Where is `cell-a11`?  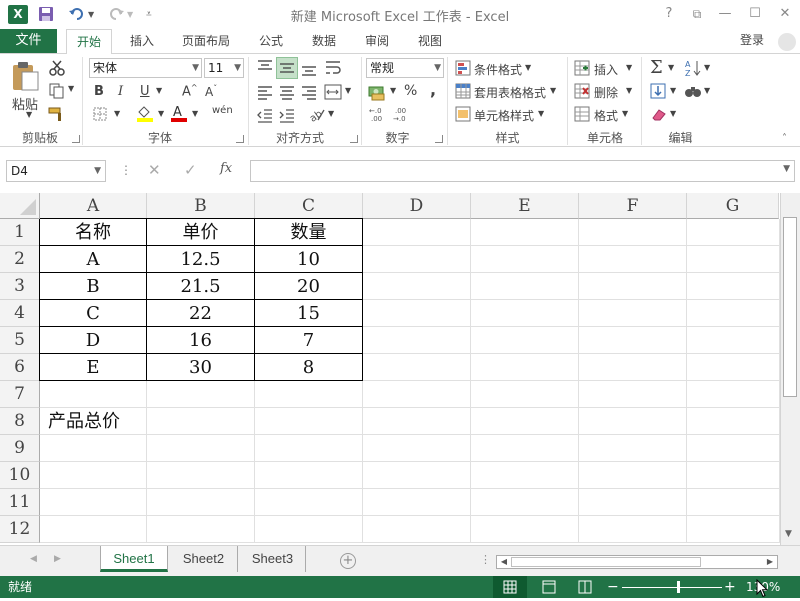
cell-a11 is located at coordinates (93, 502).